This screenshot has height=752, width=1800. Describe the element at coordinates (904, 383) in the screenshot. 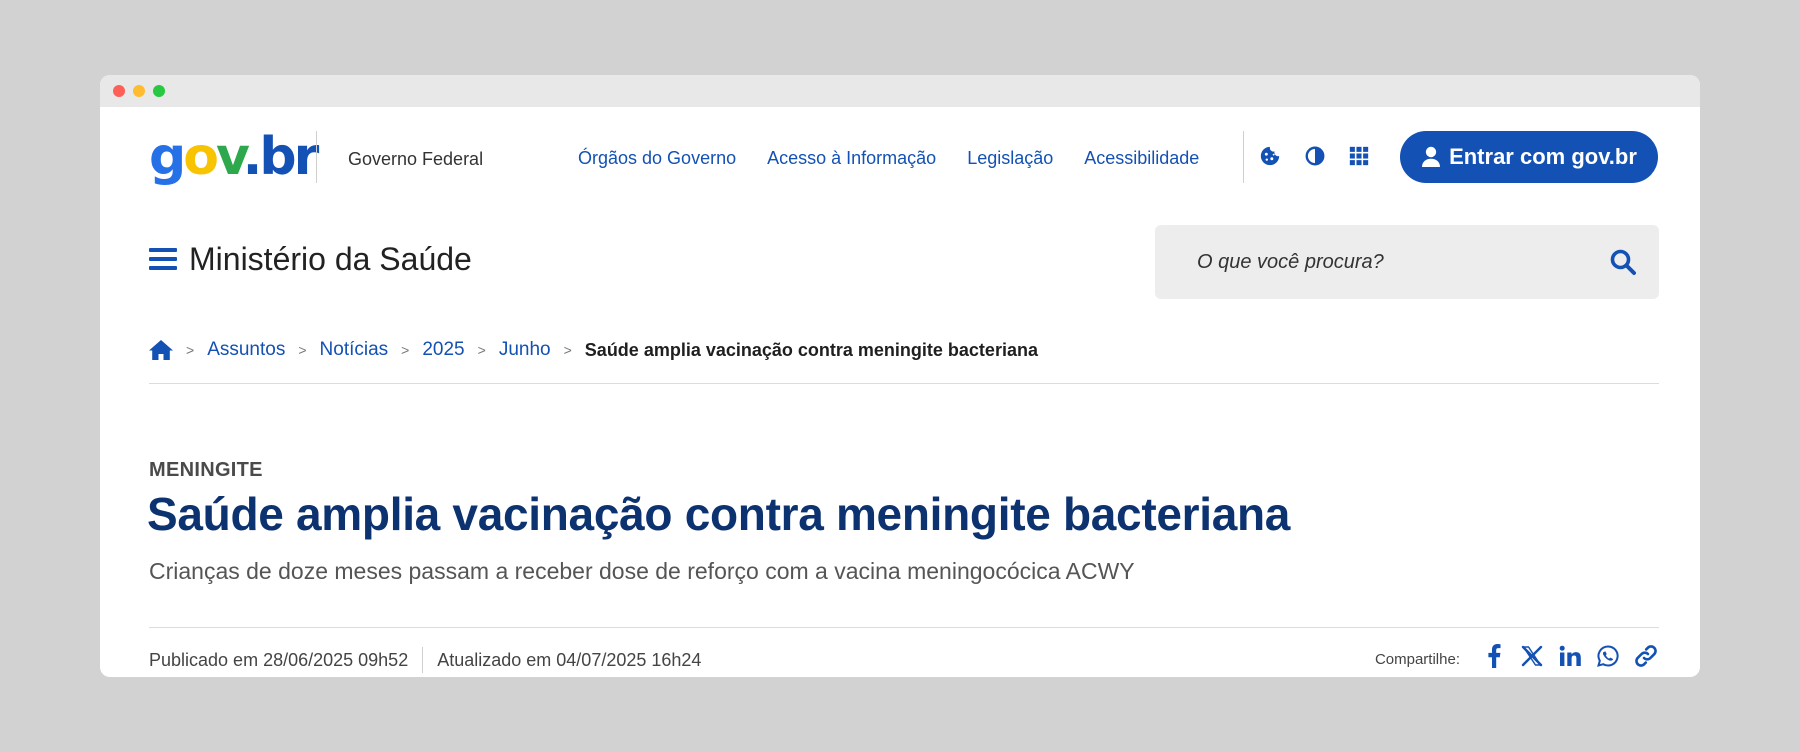

I see `breadcrumb-divider` at that location.